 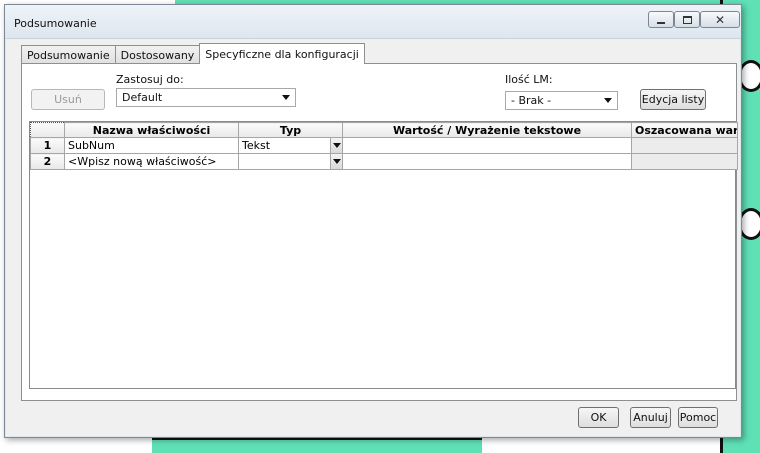 What do you see at coordinates (151, 145) in the screenshot?
I see `property-name-cell: SubNum` at bounding box center [151, 145].